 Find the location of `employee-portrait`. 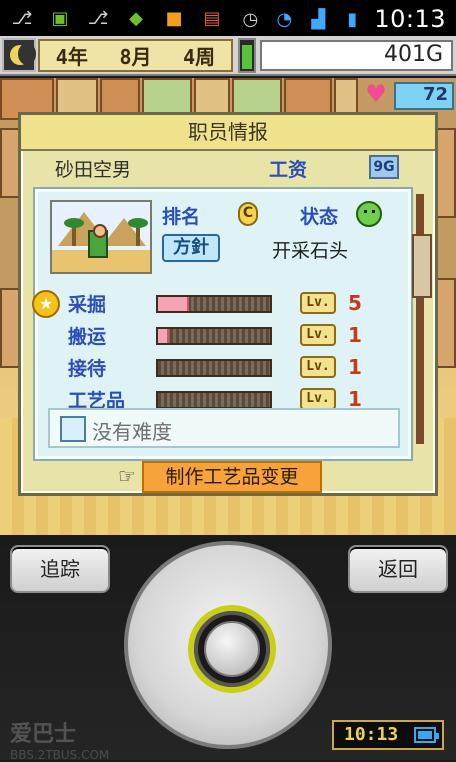

employee-portrait is located at coordinates (101, 237).